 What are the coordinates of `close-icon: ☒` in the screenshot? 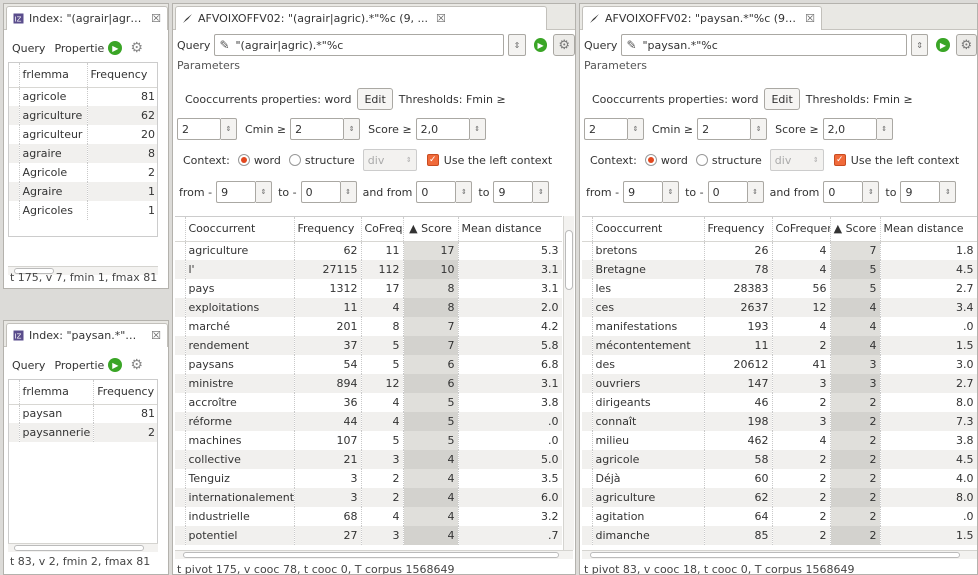 It's located at (156, 335).